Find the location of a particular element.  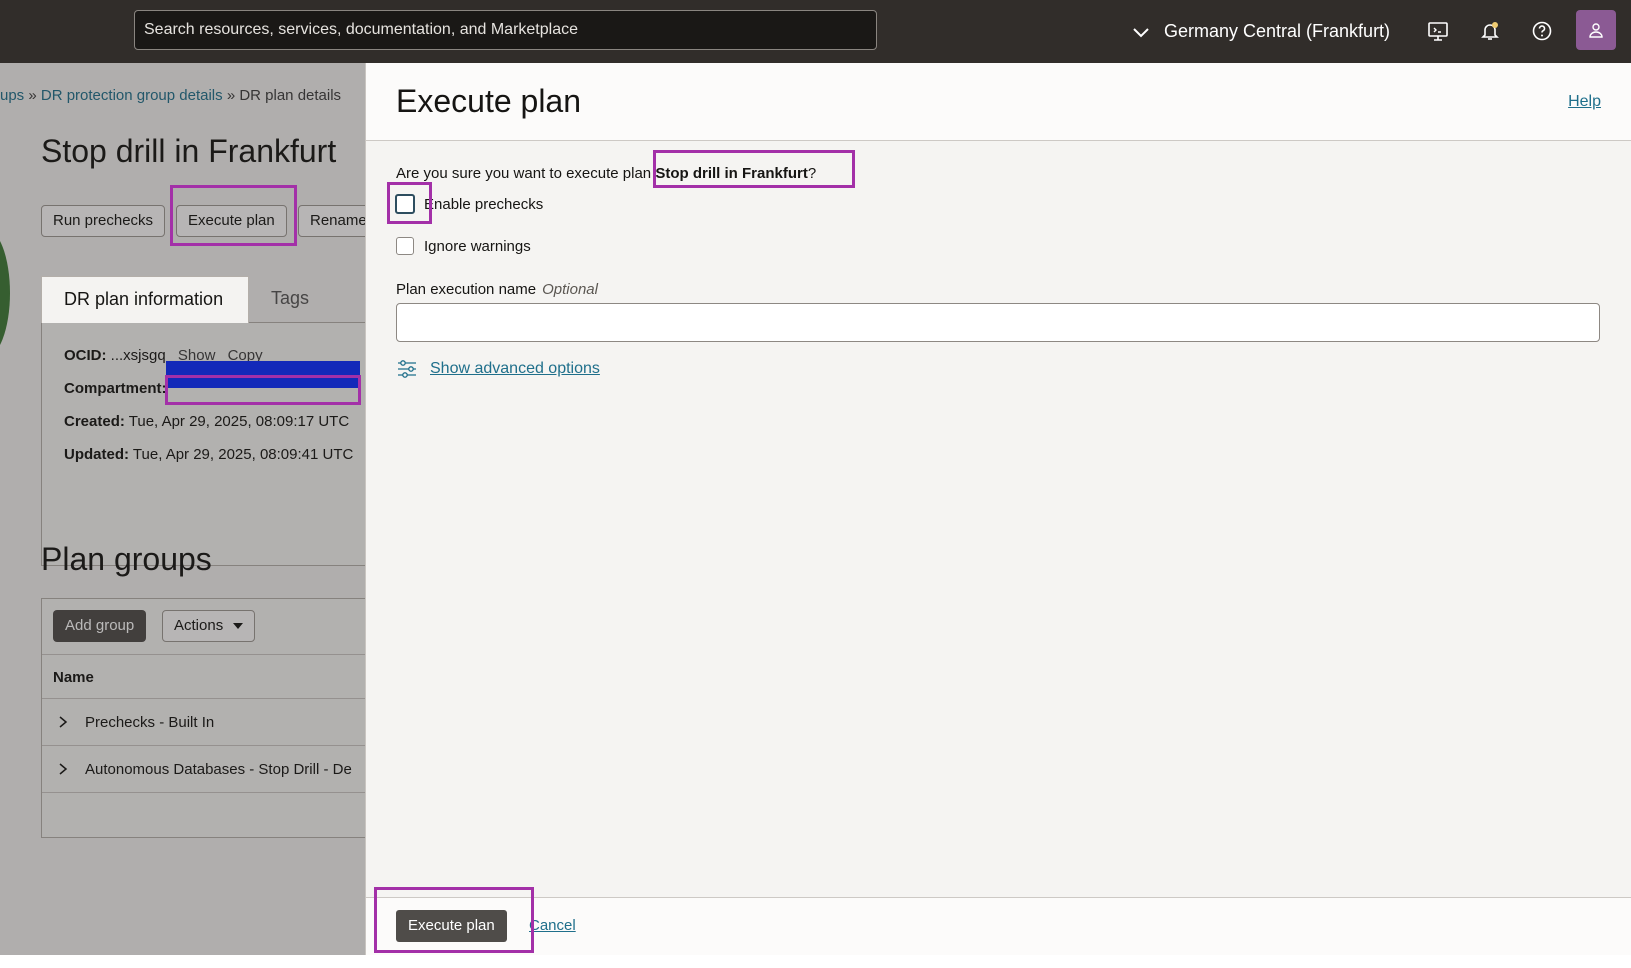

ignore-warnings-option: Ignore warnings is located at coordinates (463, 246).